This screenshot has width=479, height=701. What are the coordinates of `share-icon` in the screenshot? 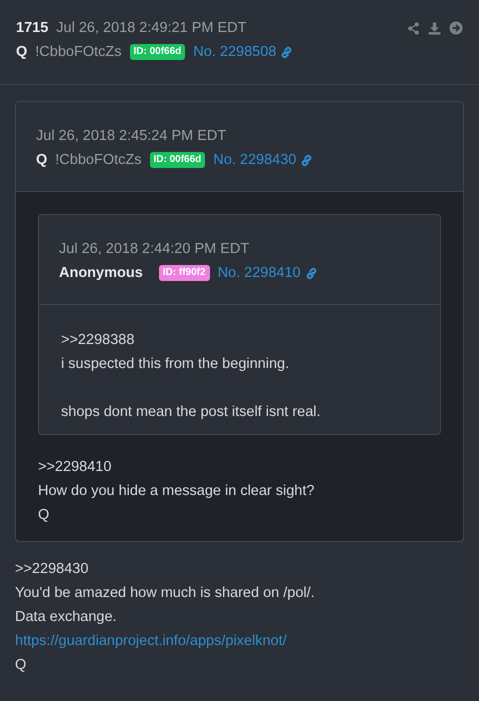 It's located at (413, 28).